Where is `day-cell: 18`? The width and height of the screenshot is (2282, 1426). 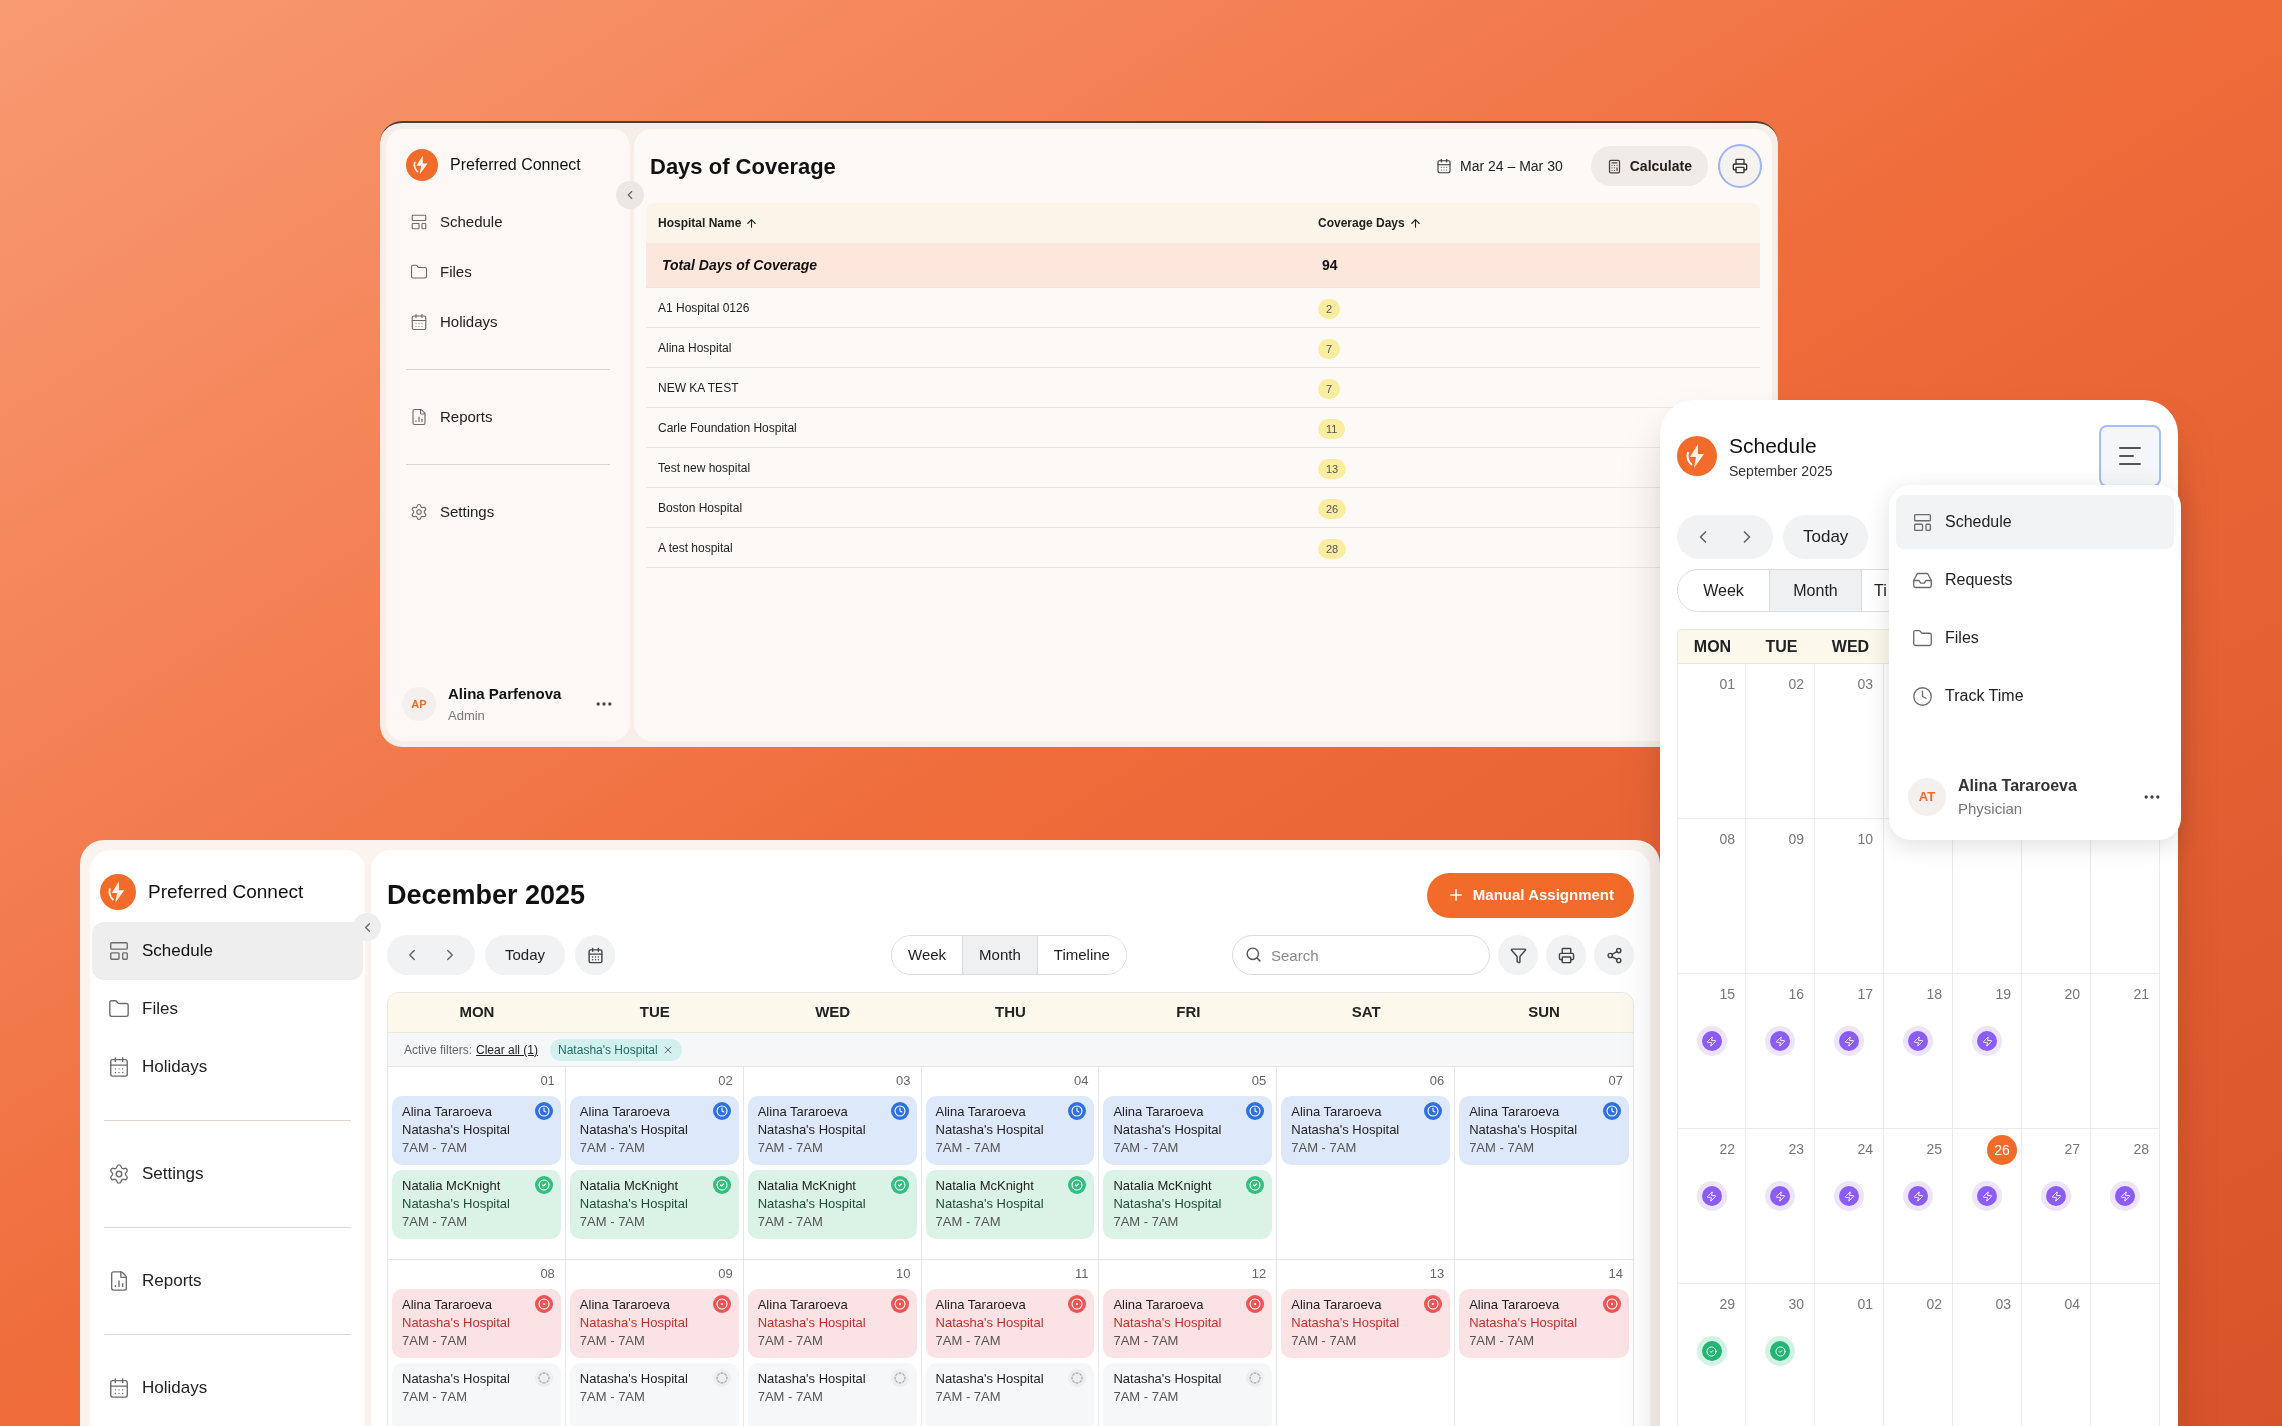
day-cell: 18 is located at coordinates (1918, 1051).